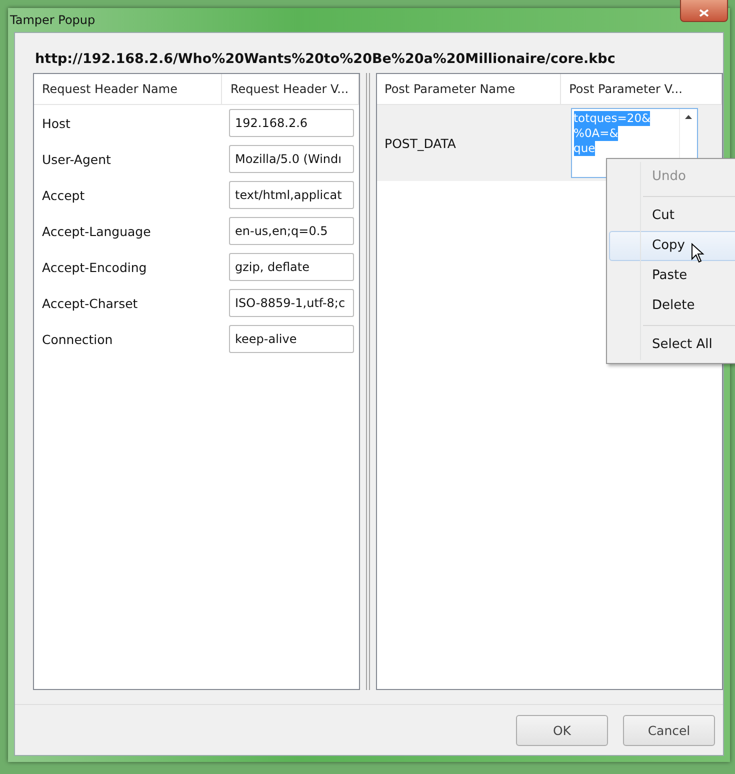 The image size is (735, 774). Describe the element at coordinates (672, 345) in the screenshot. I see `menu-item: Select All` at that location.